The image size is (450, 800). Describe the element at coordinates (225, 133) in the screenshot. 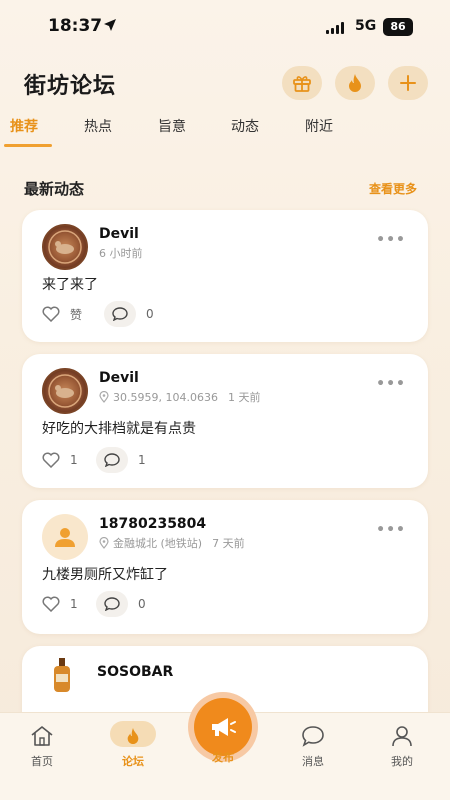

I see `category-tabs: 推荐 热点 旨意 动态 附近` at that location.